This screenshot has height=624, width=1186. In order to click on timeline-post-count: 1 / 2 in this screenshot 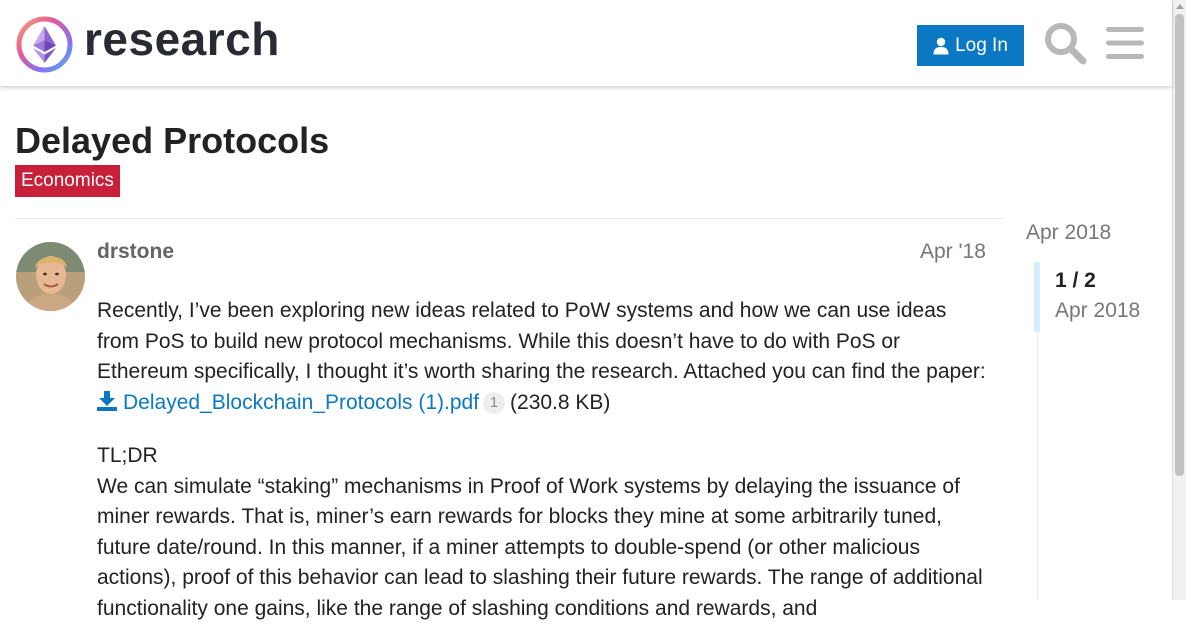, I will do `click(1075, 280)`.